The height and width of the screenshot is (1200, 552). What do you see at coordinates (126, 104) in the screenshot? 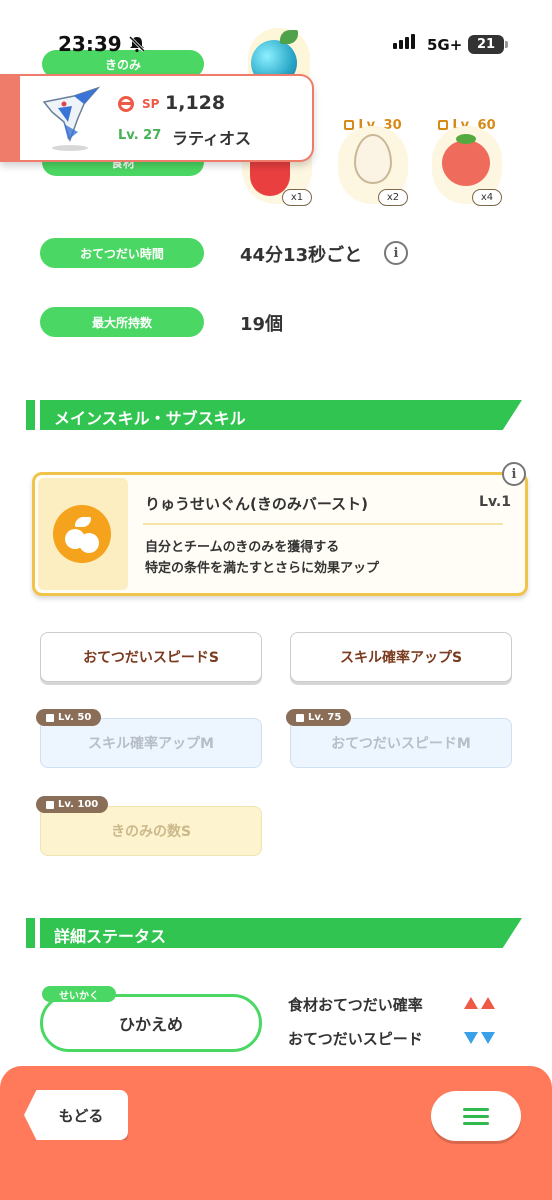
I see `sp-icon` at bounding box center [126, 104].